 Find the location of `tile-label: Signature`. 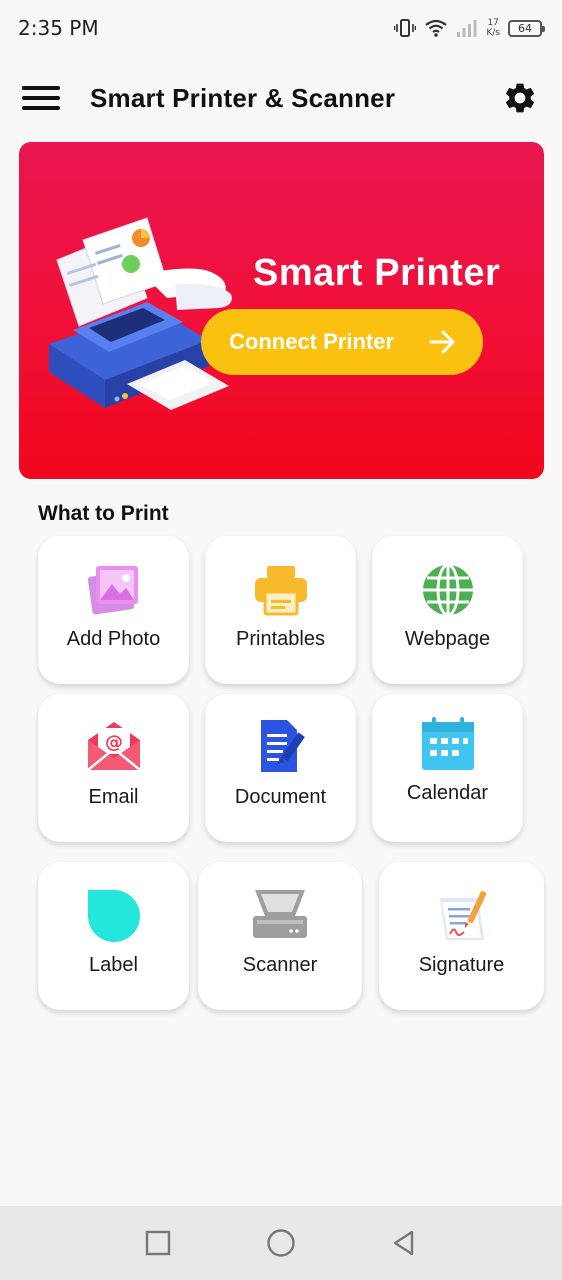

tile-label: Signature is located at coordinates (461, 965).